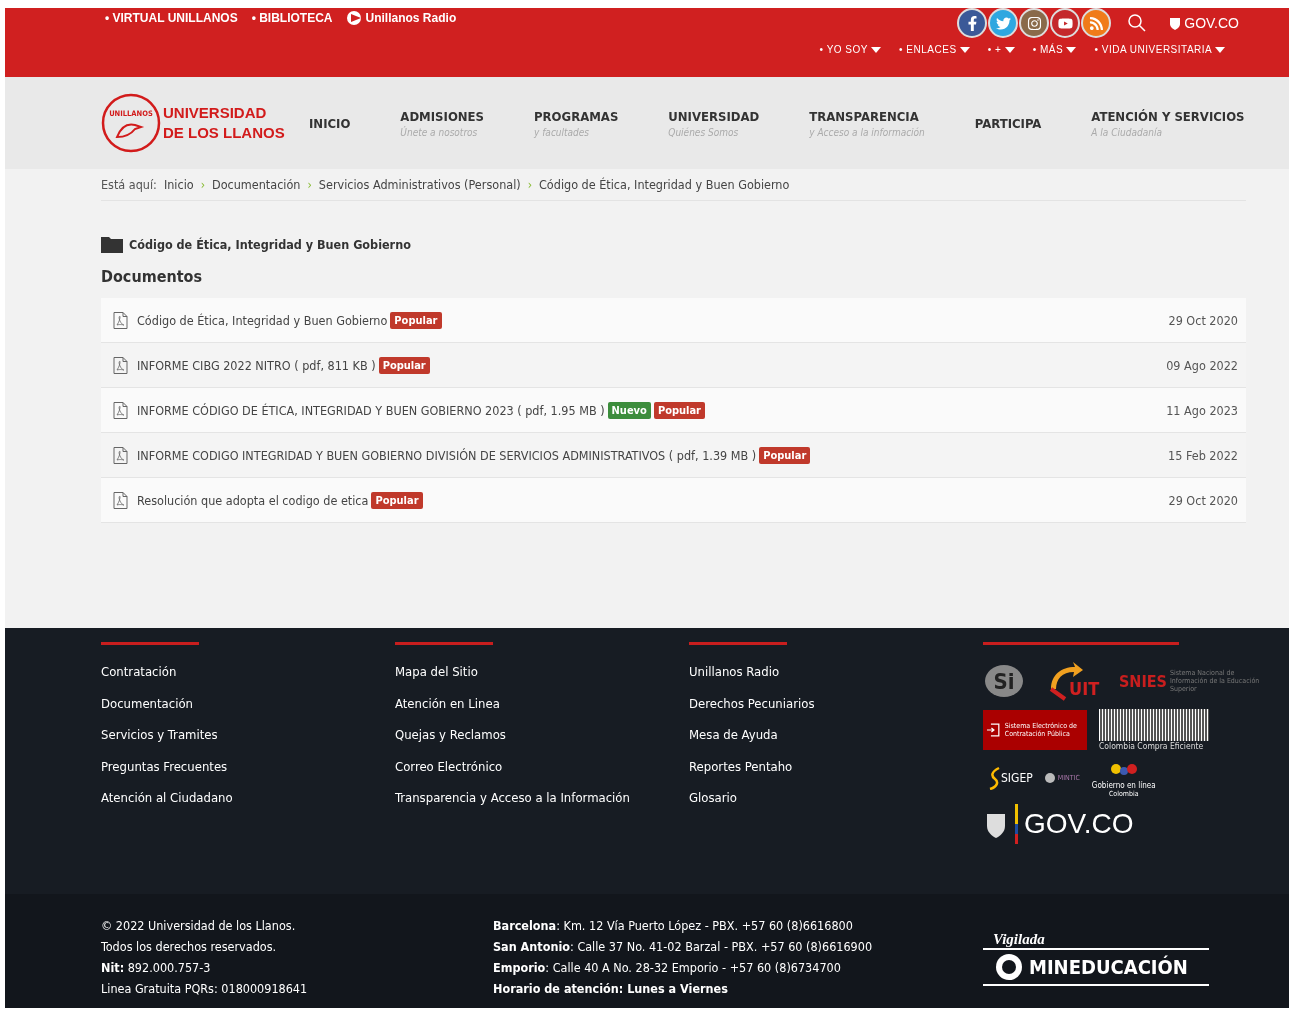  Describe the element at coordinates (112, 244) in the screenshot. I see `folder-icon` at that location.